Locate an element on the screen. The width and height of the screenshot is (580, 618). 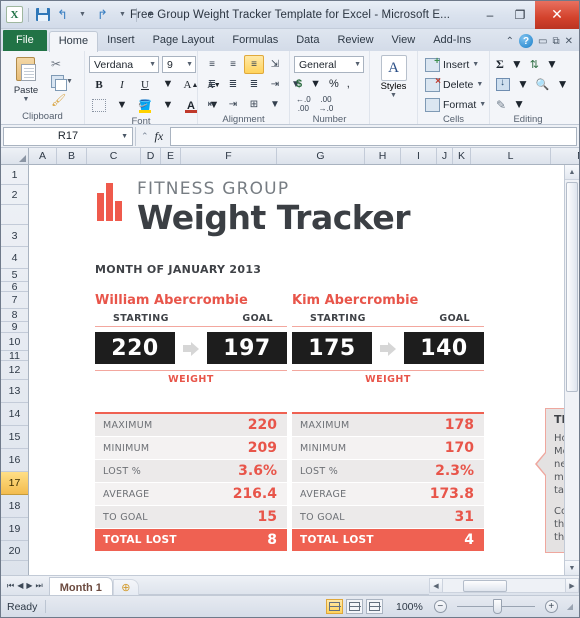
row-header-18: 18 is located at coordinates (14, 506).